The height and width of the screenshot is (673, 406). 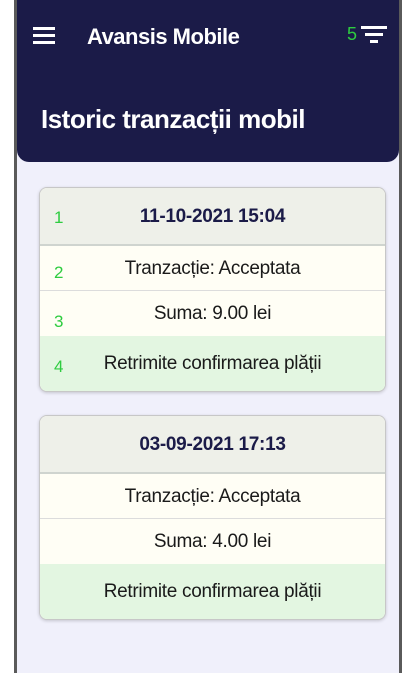 What do you see at coordinates (163, 36) in the screenshot?
I see `app-title: Avansis Mobile` at bounding box center [163, 36].